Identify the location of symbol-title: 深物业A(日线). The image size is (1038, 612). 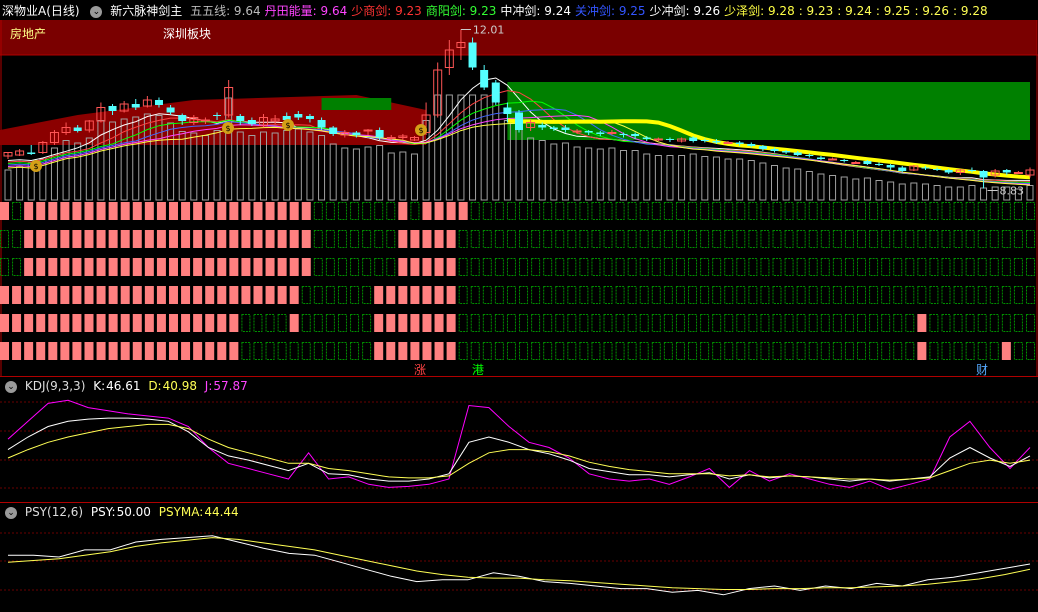
(41, 11).